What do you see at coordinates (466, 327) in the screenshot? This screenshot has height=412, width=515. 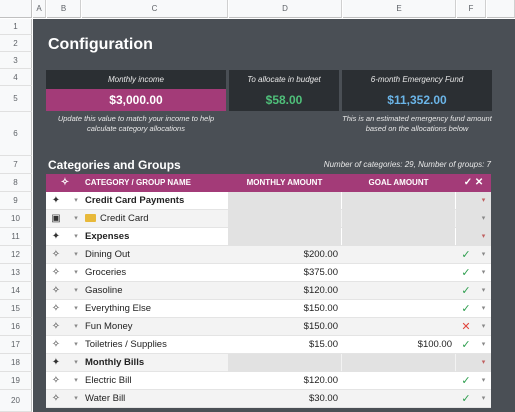 I see `cross-icon: ✕` at bounding box center [466, 327].